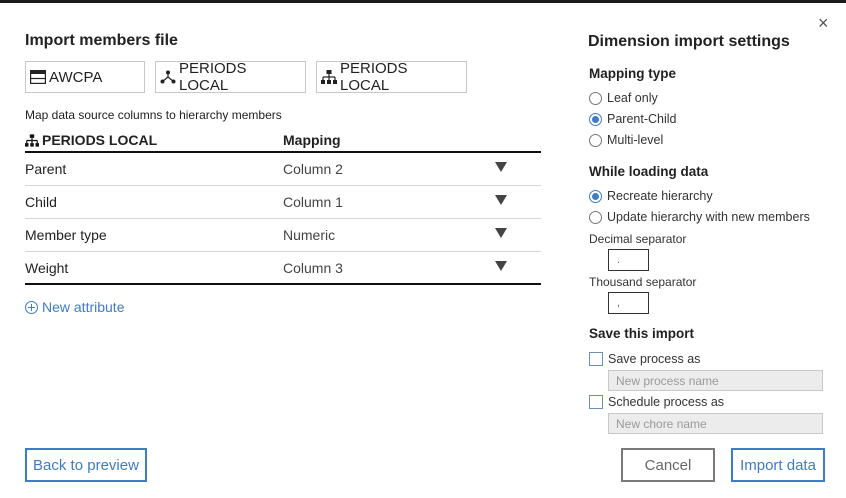 The image size is (846, 498). I want to click on close-icon: ×, so click(823, 23).